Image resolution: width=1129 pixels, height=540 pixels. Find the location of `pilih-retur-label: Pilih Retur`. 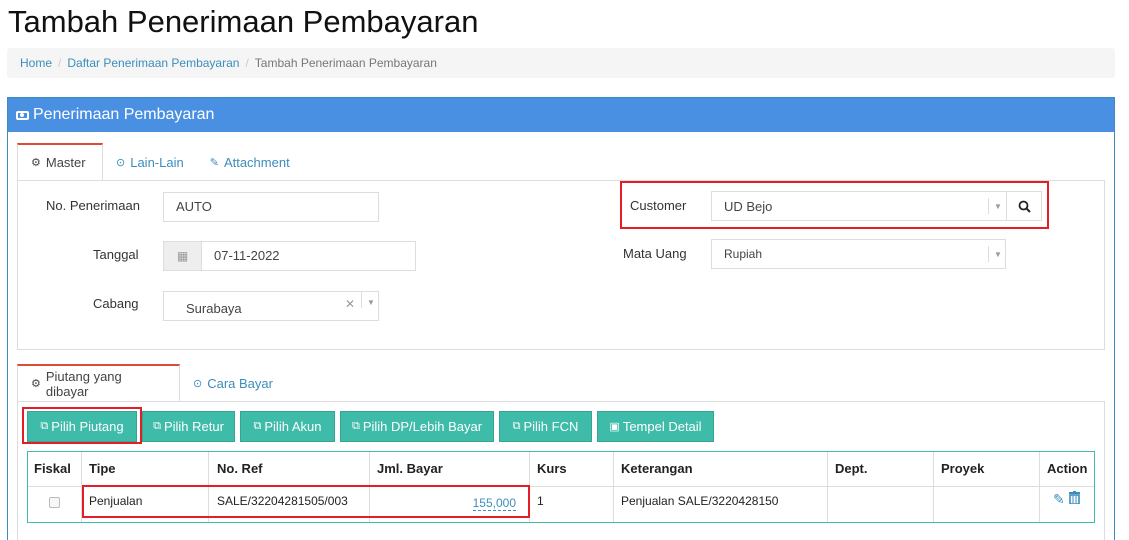

pilih-retur-label: Pilih Retur is located at coordinates (193, 426).